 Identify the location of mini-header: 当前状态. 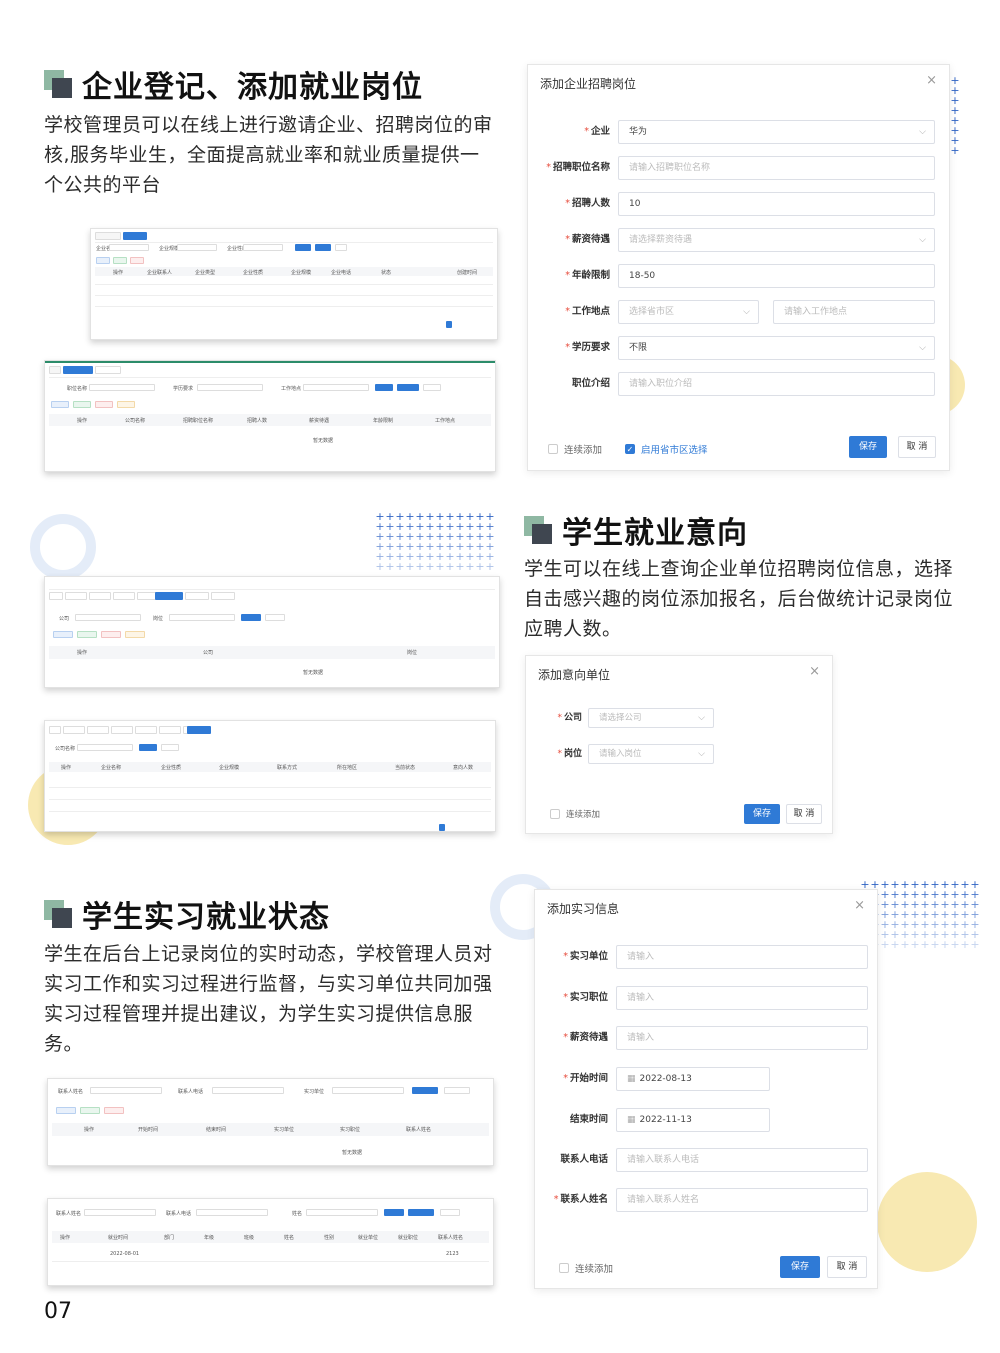
(405, 768).